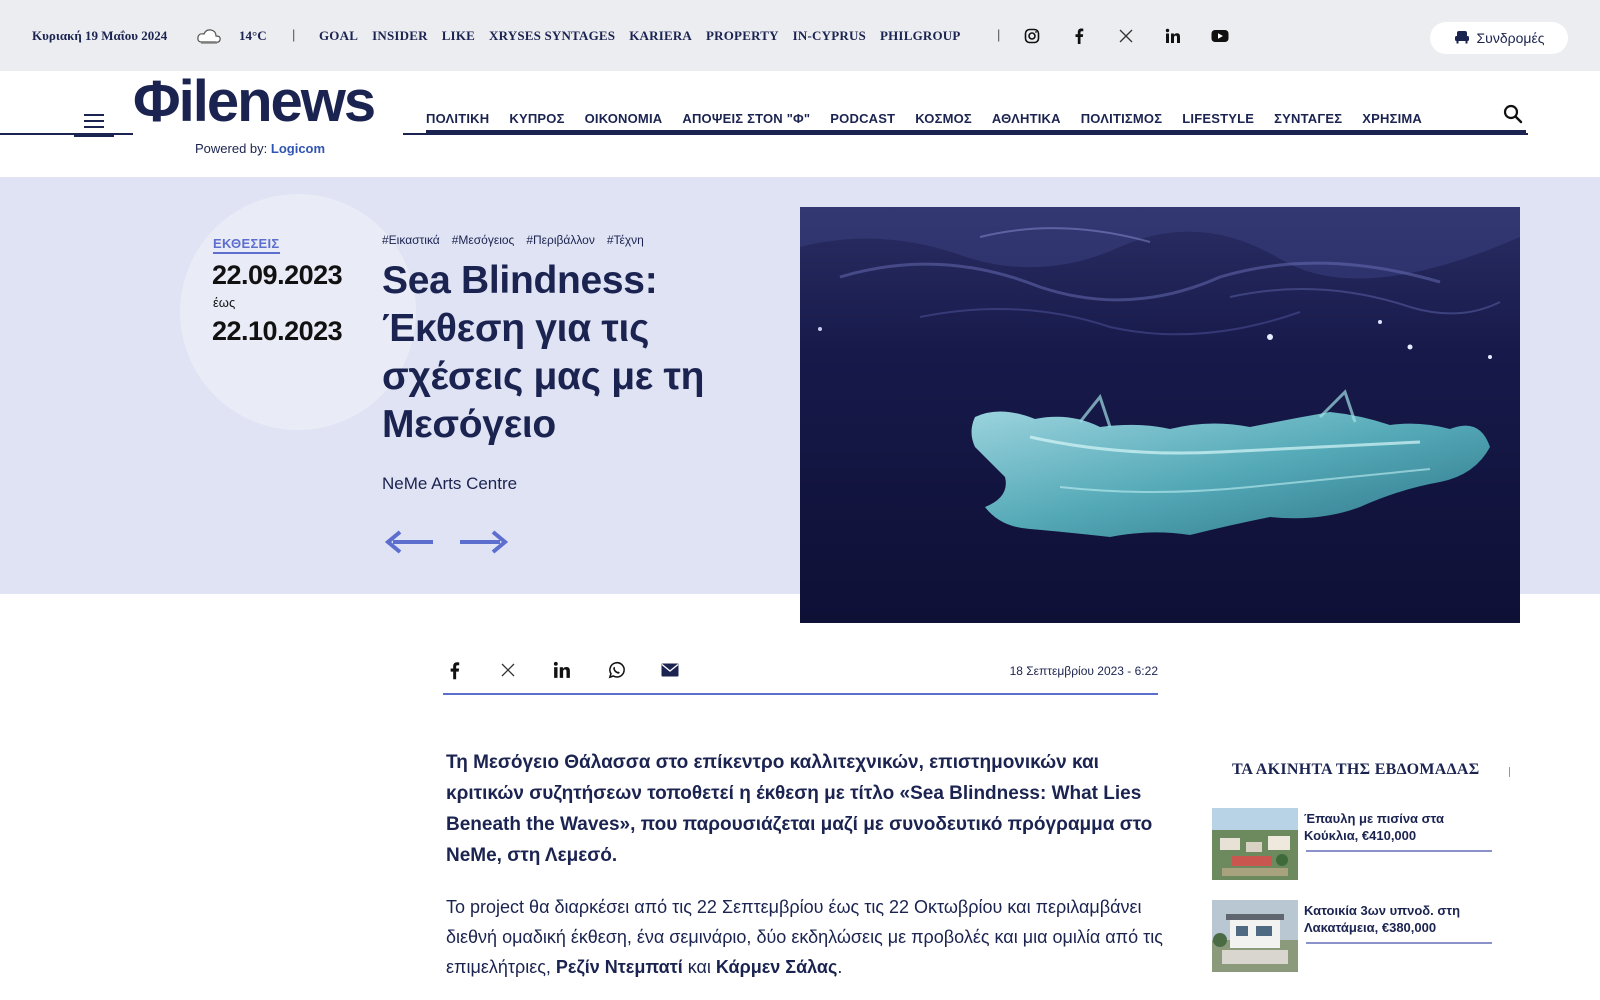 The width and height of the screenshot is (1600, 1000). Describe the element at coordinates (338, 36) in the screenshot. I see `network-link-goal: GOAL` at that location.